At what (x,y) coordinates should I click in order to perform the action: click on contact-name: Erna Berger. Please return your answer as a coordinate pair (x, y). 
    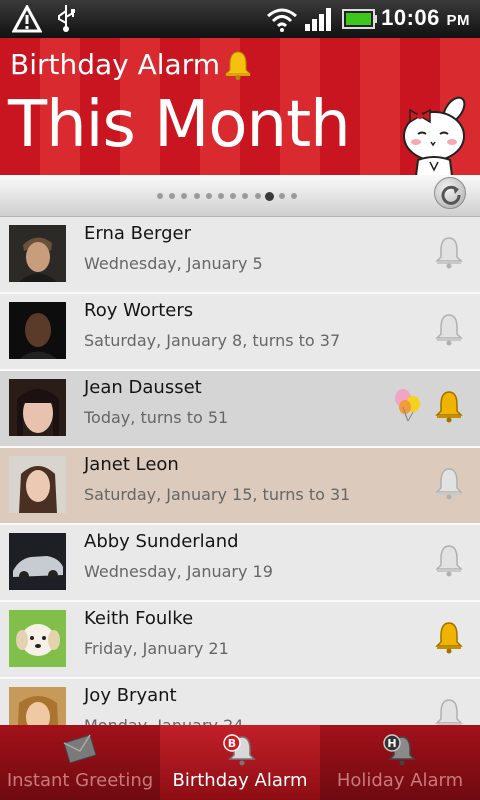
    Looking at the image, I should click on (138, 233).